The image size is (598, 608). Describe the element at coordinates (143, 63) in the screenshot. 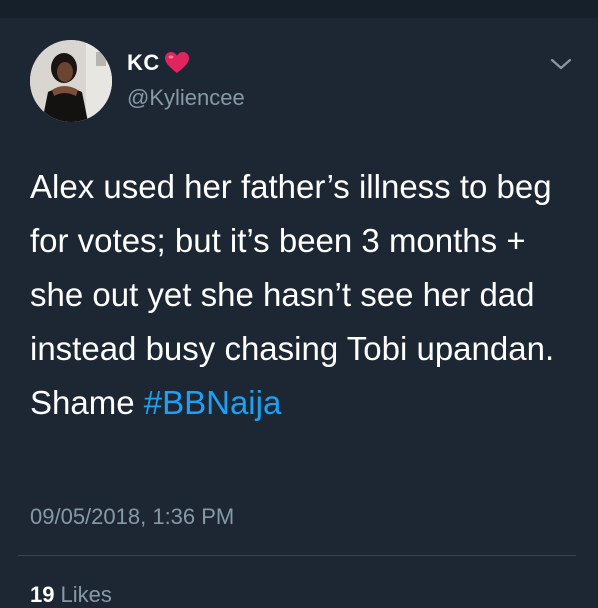

I see `display-name: KC` at that location.